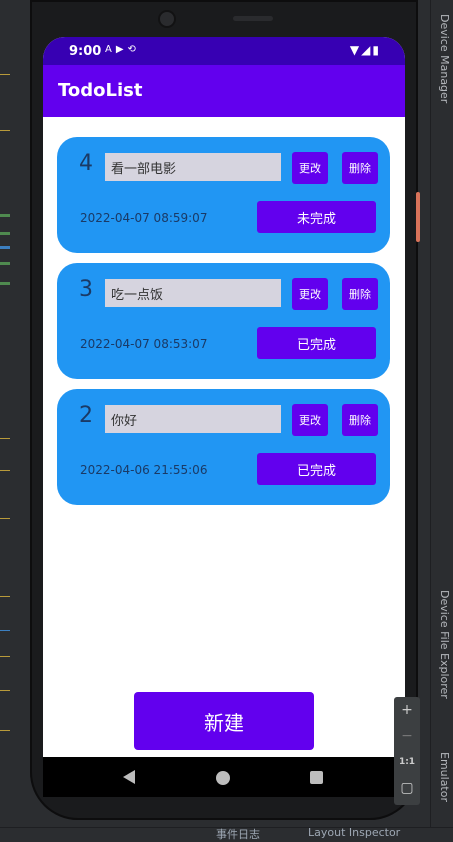  I want to click on youtube-icon: ▶, so click(121, 49).